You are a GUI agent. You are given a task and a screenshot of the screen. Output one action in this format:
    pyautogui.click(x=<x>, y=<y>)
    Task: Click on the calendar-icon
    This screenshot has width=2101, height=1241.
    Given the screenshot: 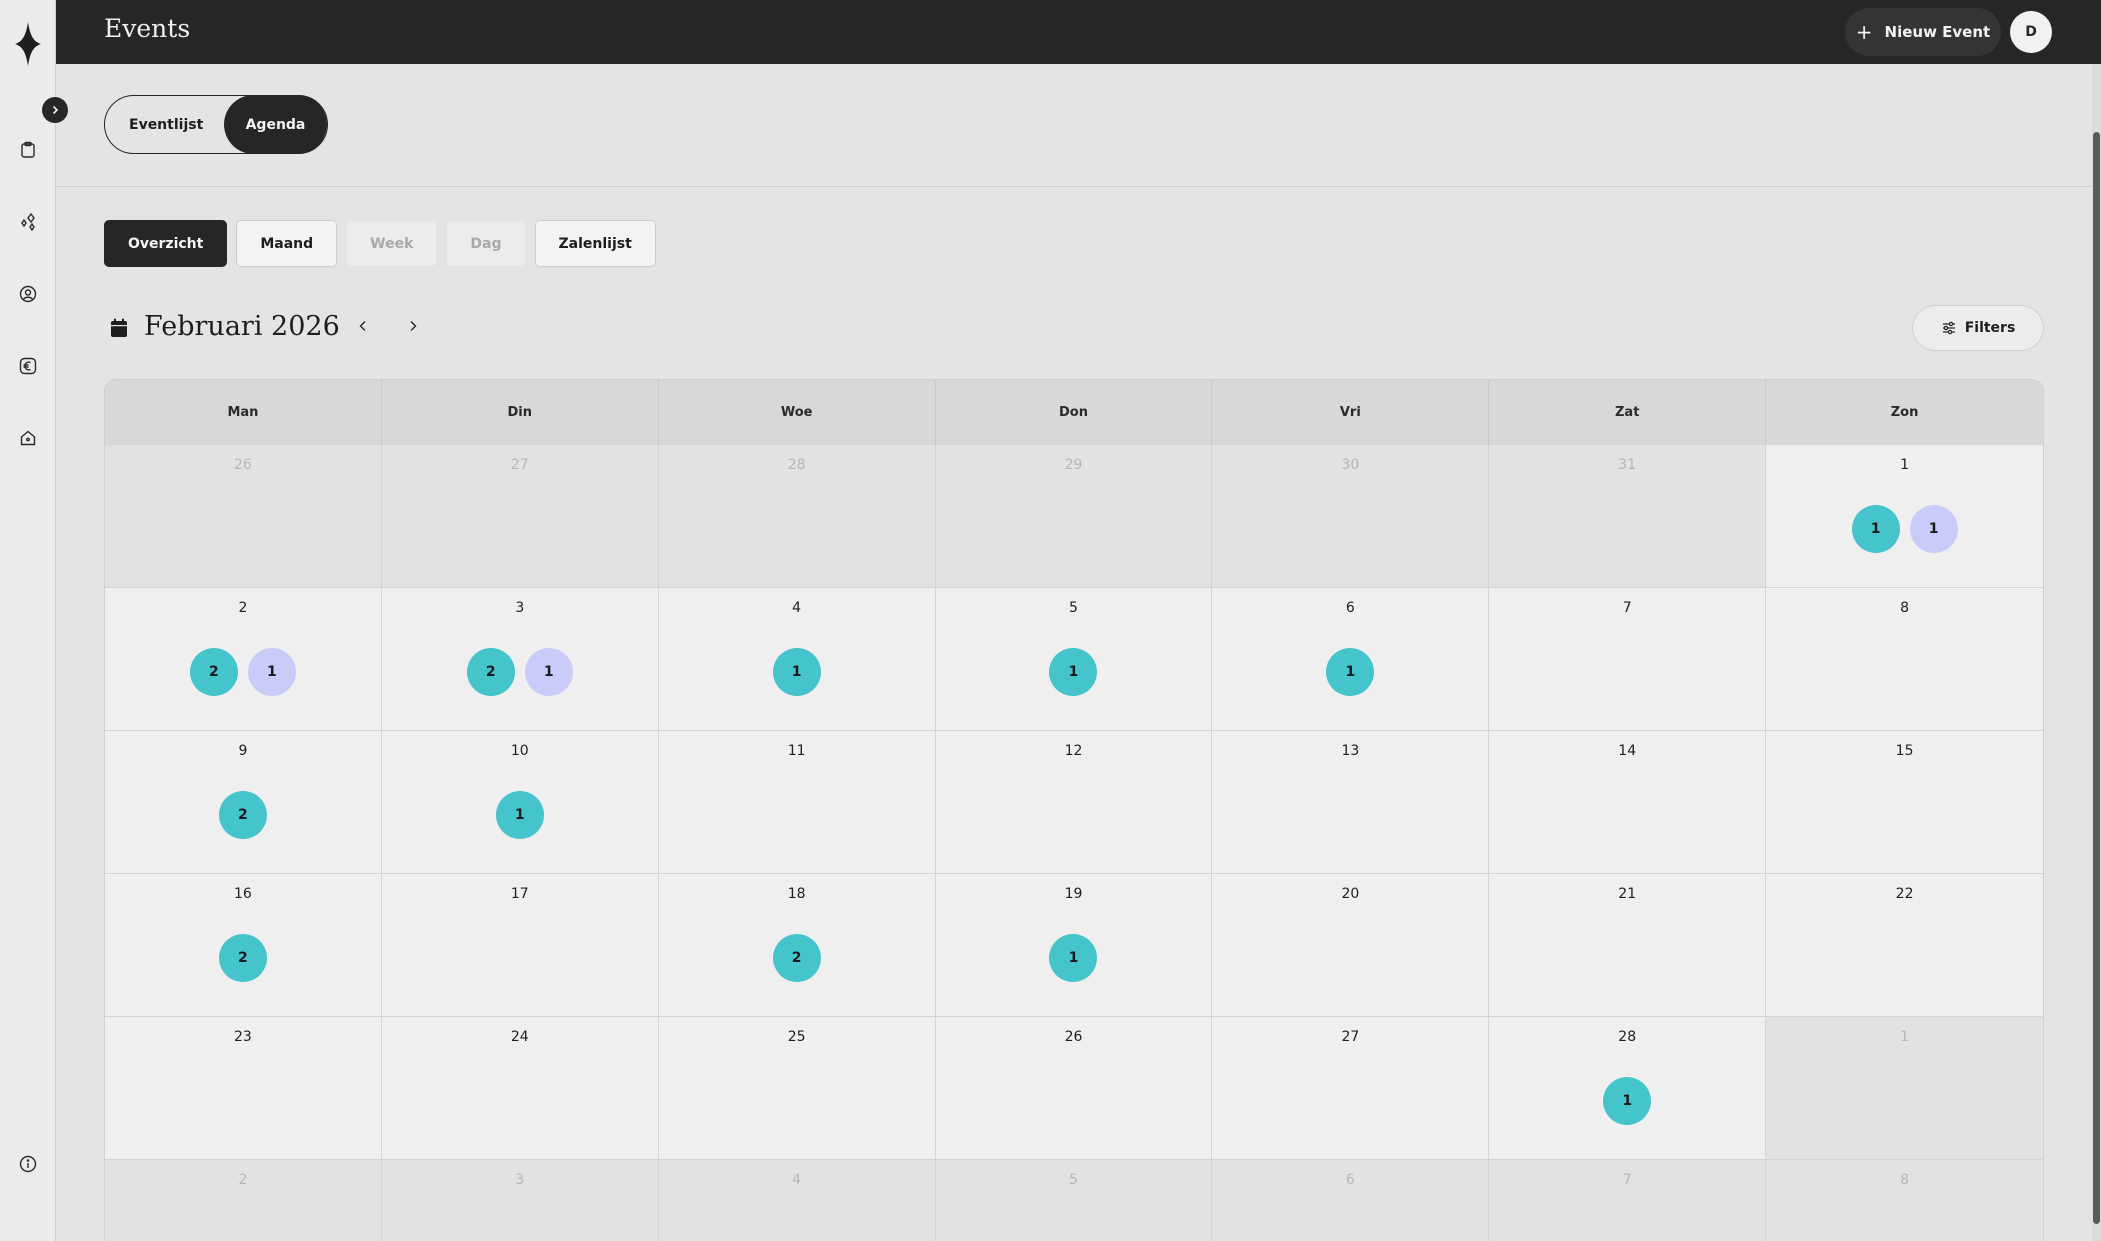 What is the action you would take?
    pyautogui.click(x=119, y=327)
    